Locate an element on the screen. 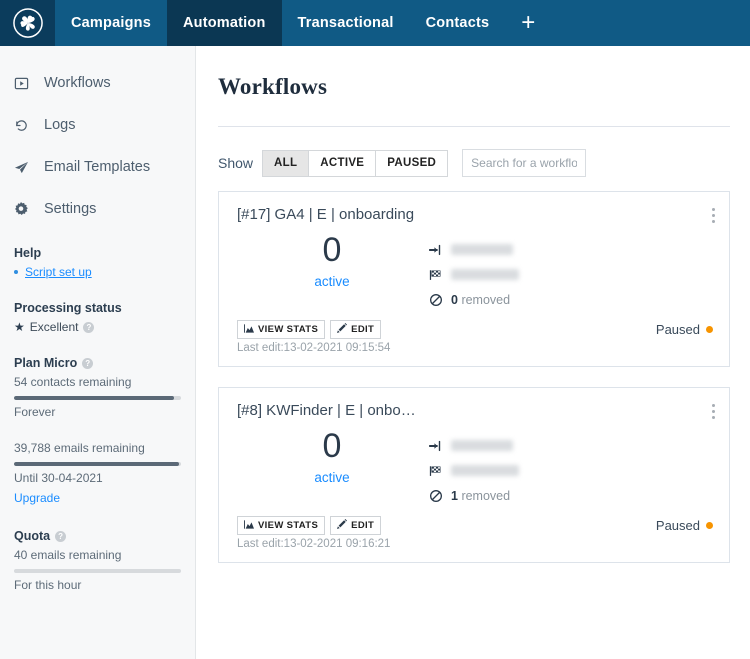 The height and width of the screenshot is (659, 750). stat-removed-row: 0 removed is located at coordinates (473, 299).